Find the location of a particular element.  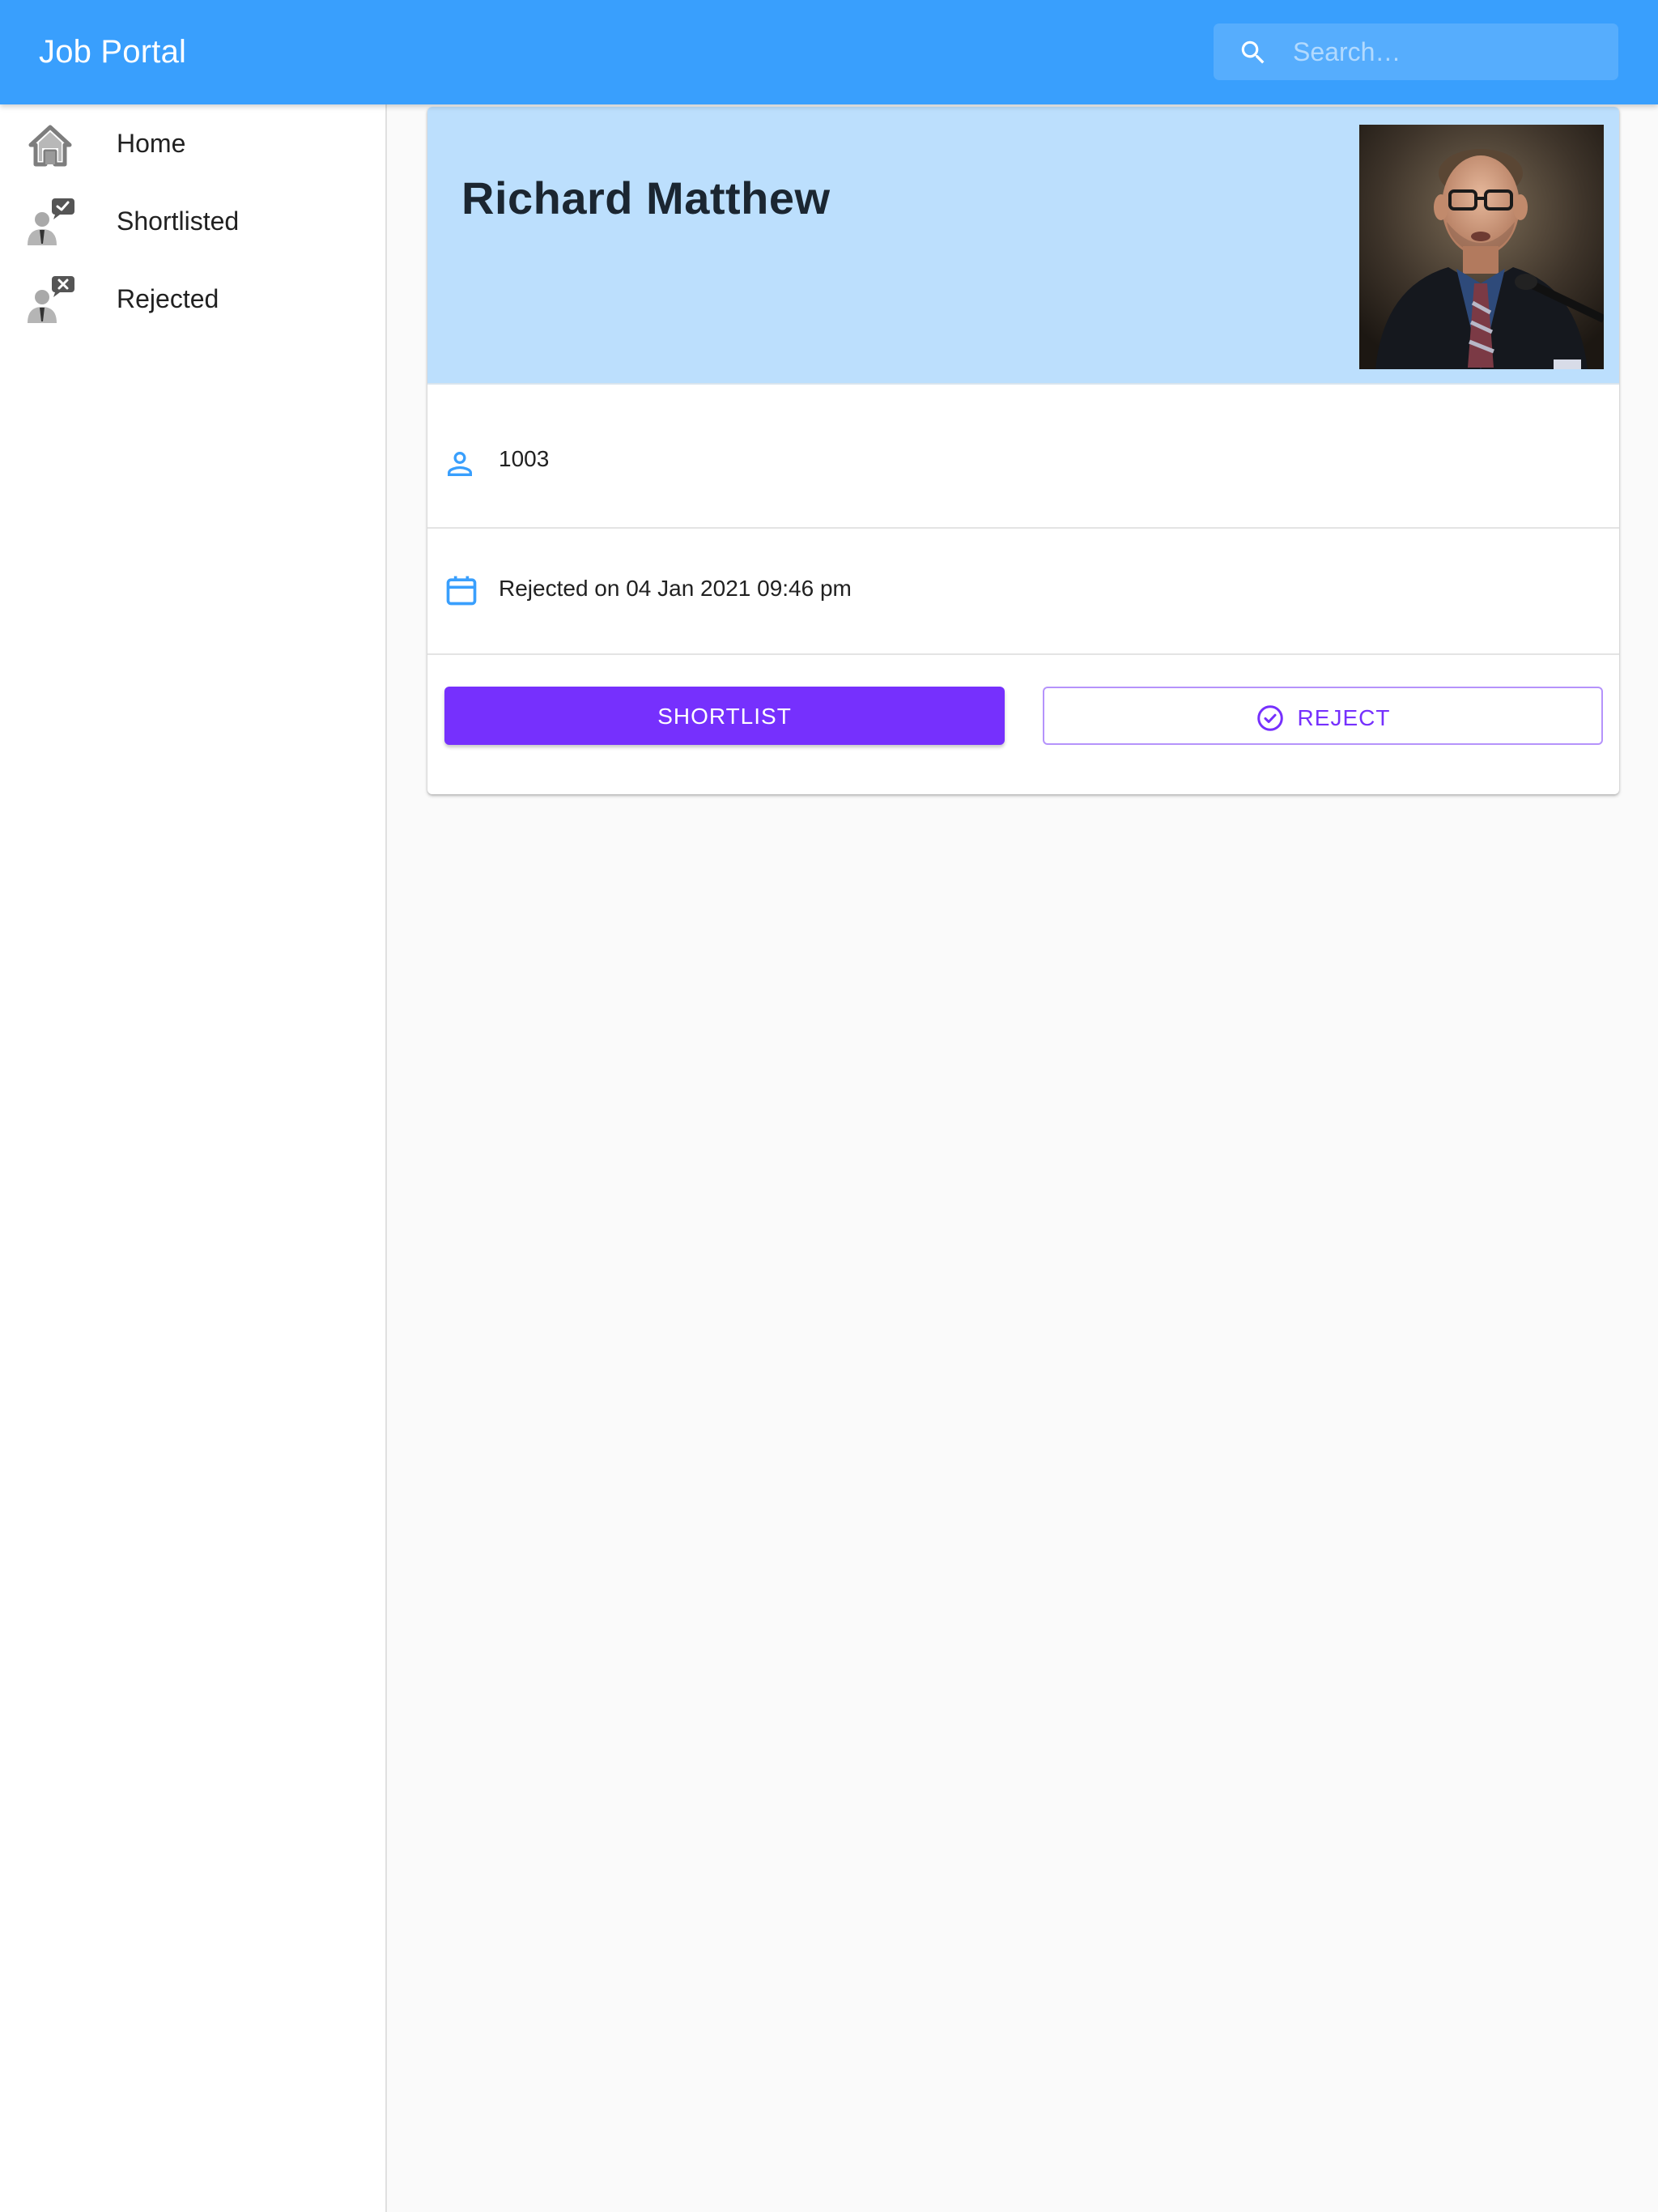

card-header: Richard Matthew is located at coordinates (1023, 246).